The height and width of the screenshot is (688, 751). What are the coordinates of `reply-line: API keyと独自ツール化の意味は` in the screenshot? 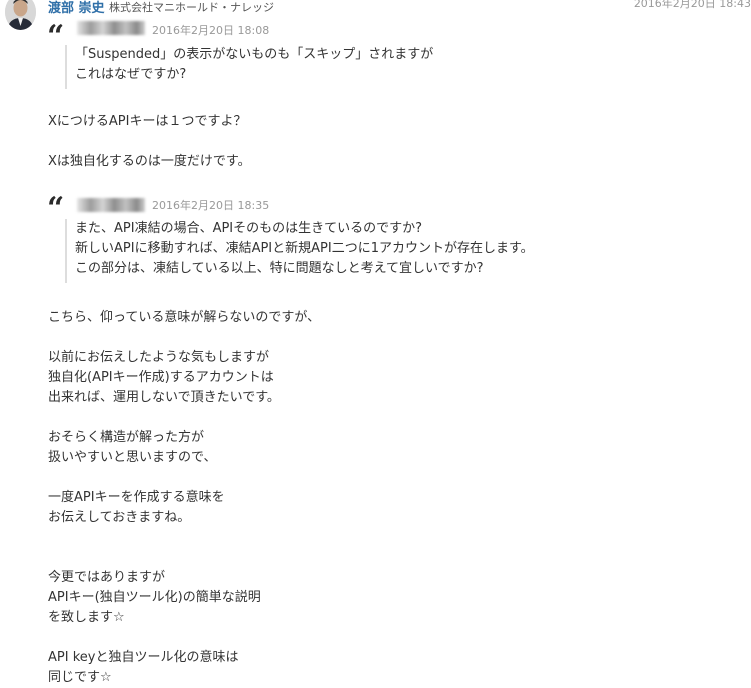 It's located at (143, 657).